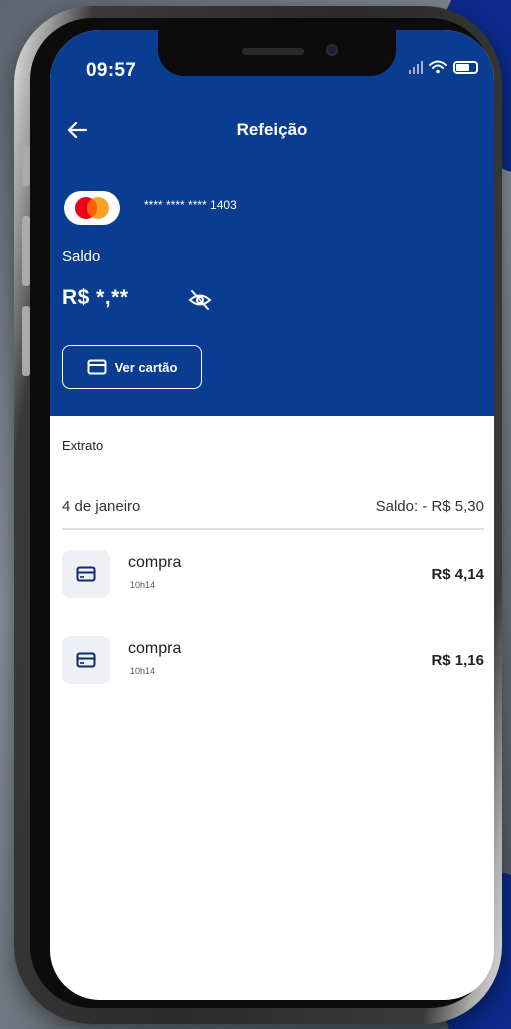 Image resolution: width=511 pixels, height=1029 pixels. What do you see at coordinates (101, 506) in the screenshot?
I see `statement-date: 4 de janeiro` at bounding box center [101, 506].